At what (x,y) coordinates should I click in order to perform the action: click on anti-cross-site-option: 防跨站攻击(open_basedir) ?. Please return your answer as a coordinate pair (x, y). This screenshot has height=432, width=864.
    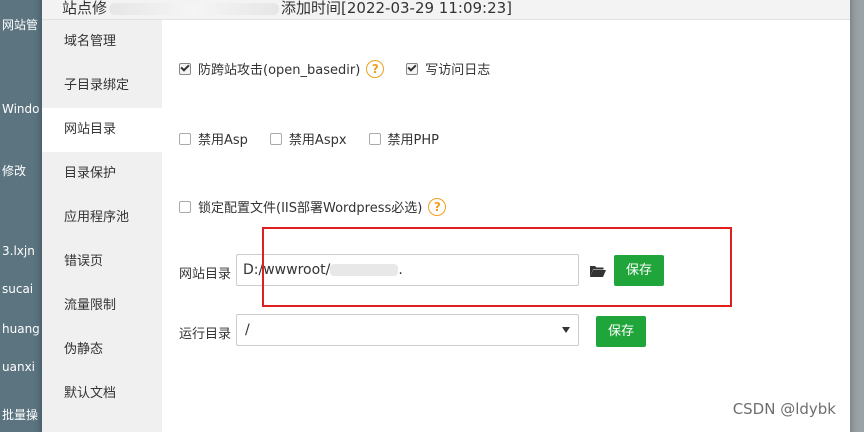
    Looking at the image, I should click on (282, 68).